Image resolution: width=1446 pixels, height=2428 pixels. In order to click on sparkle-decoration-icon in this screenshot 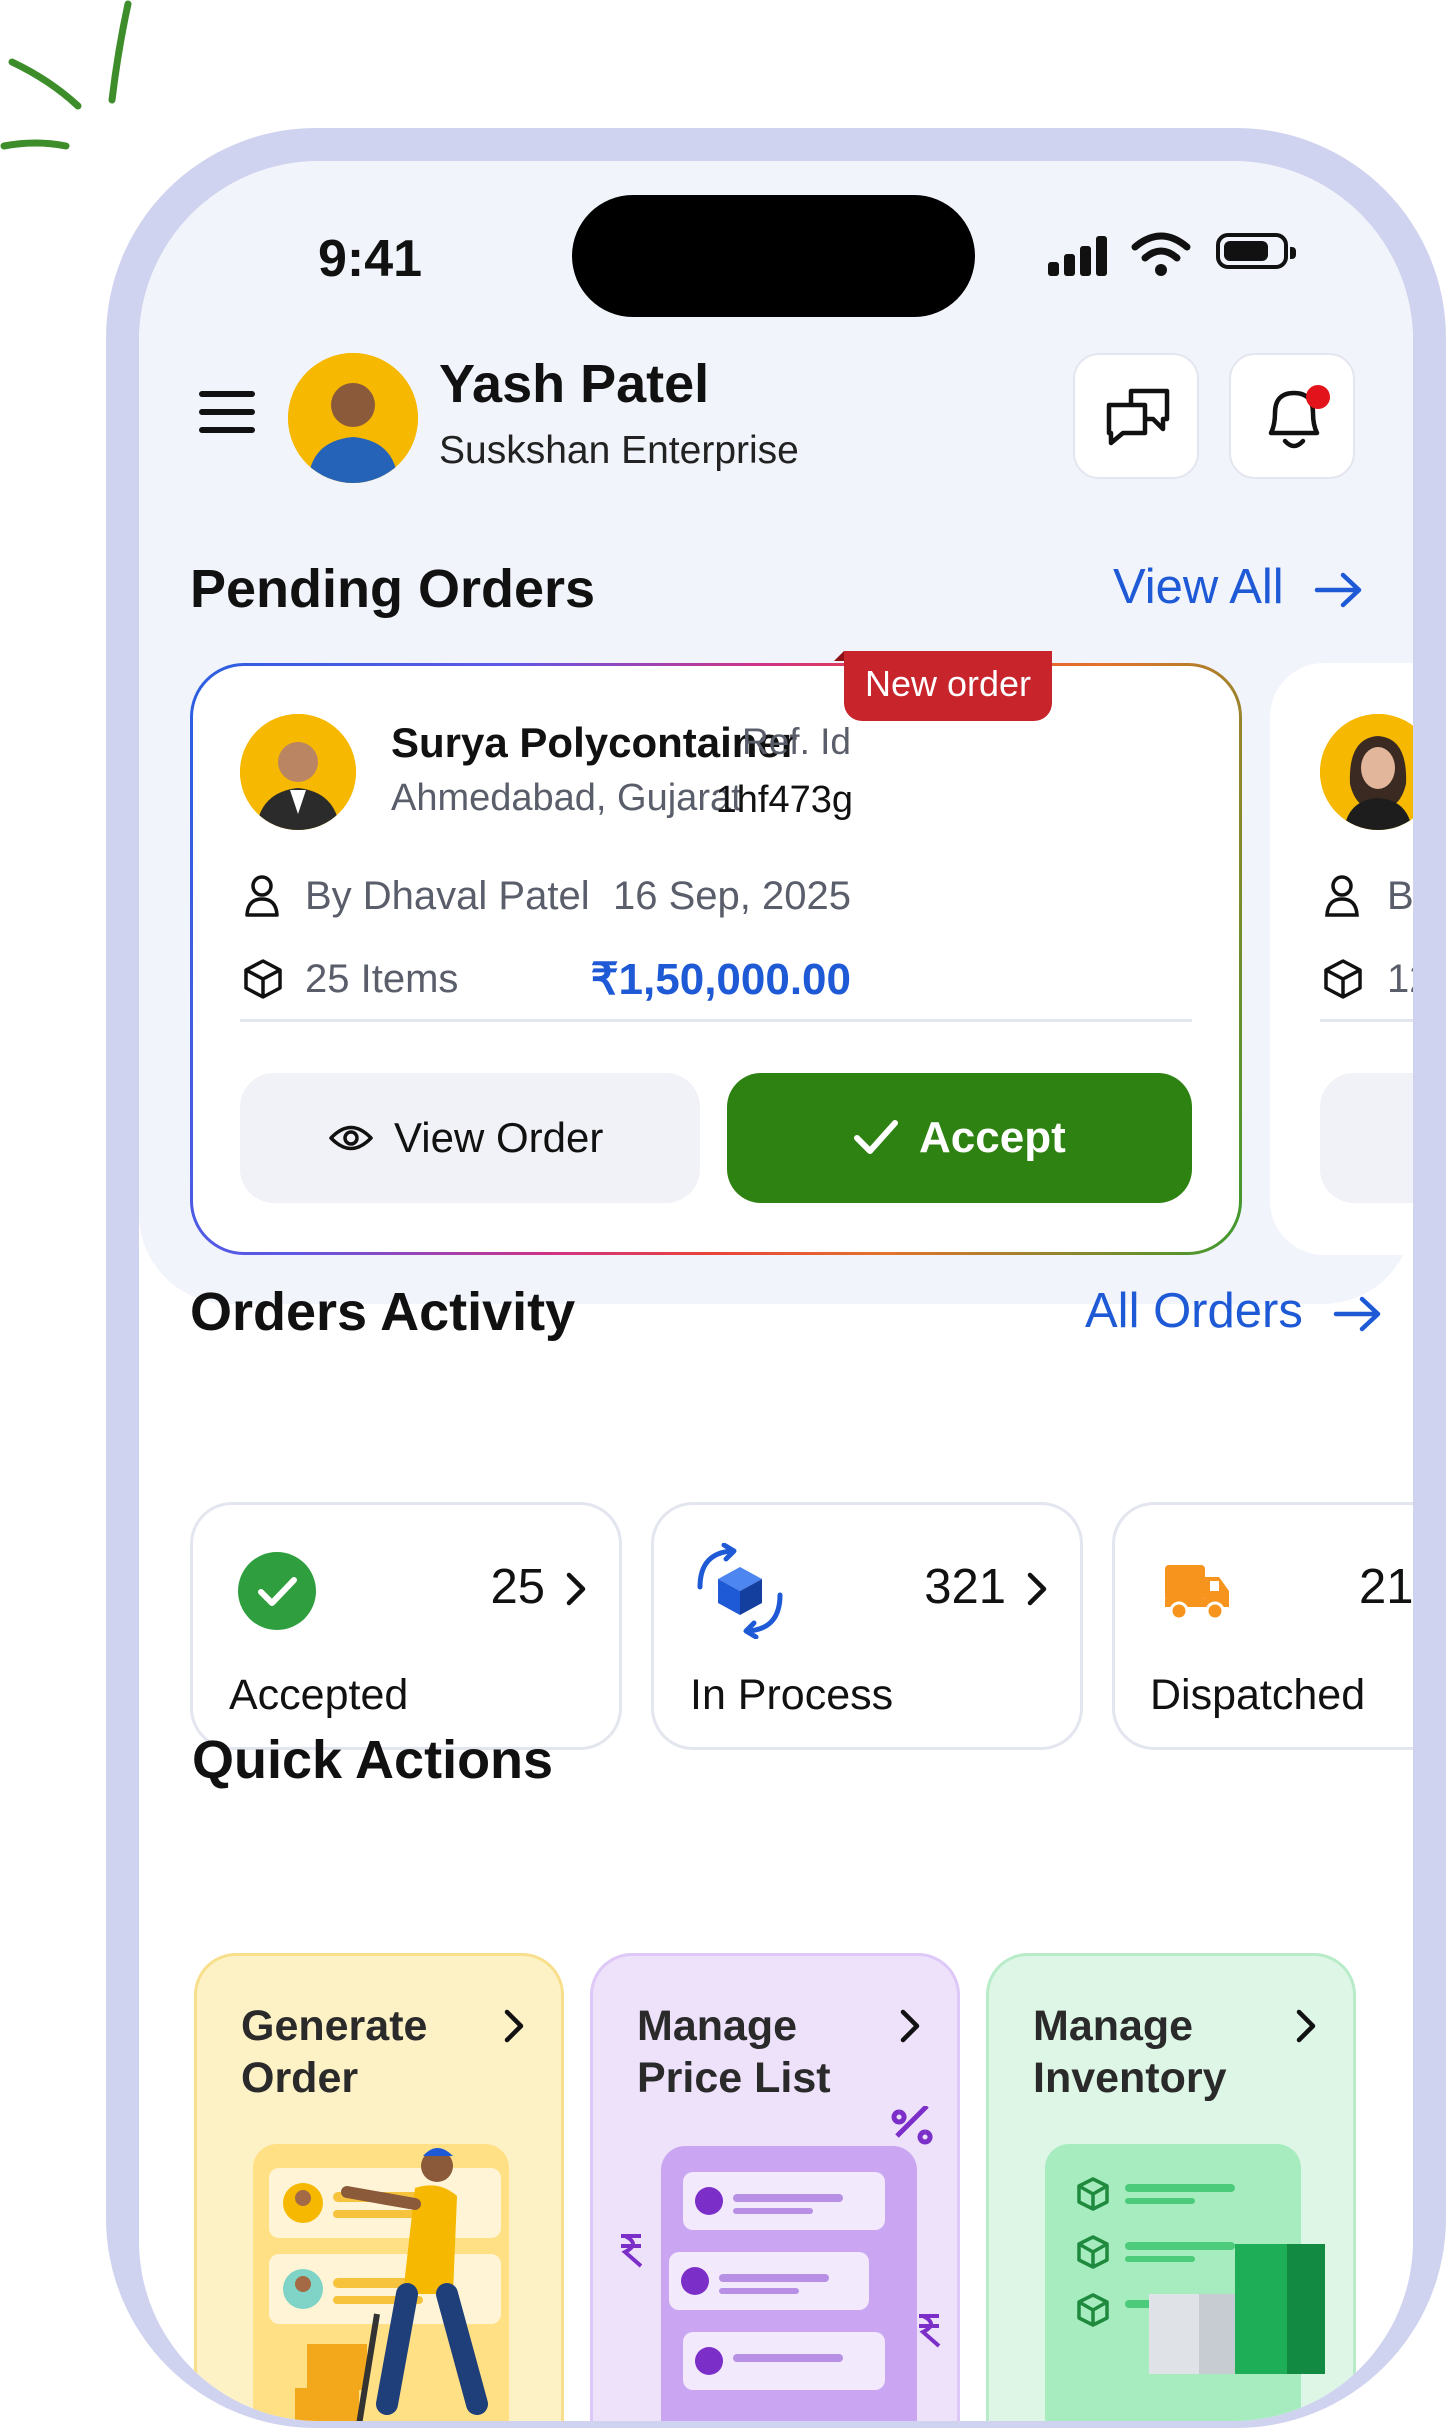, I will do `click(66, 75)`.